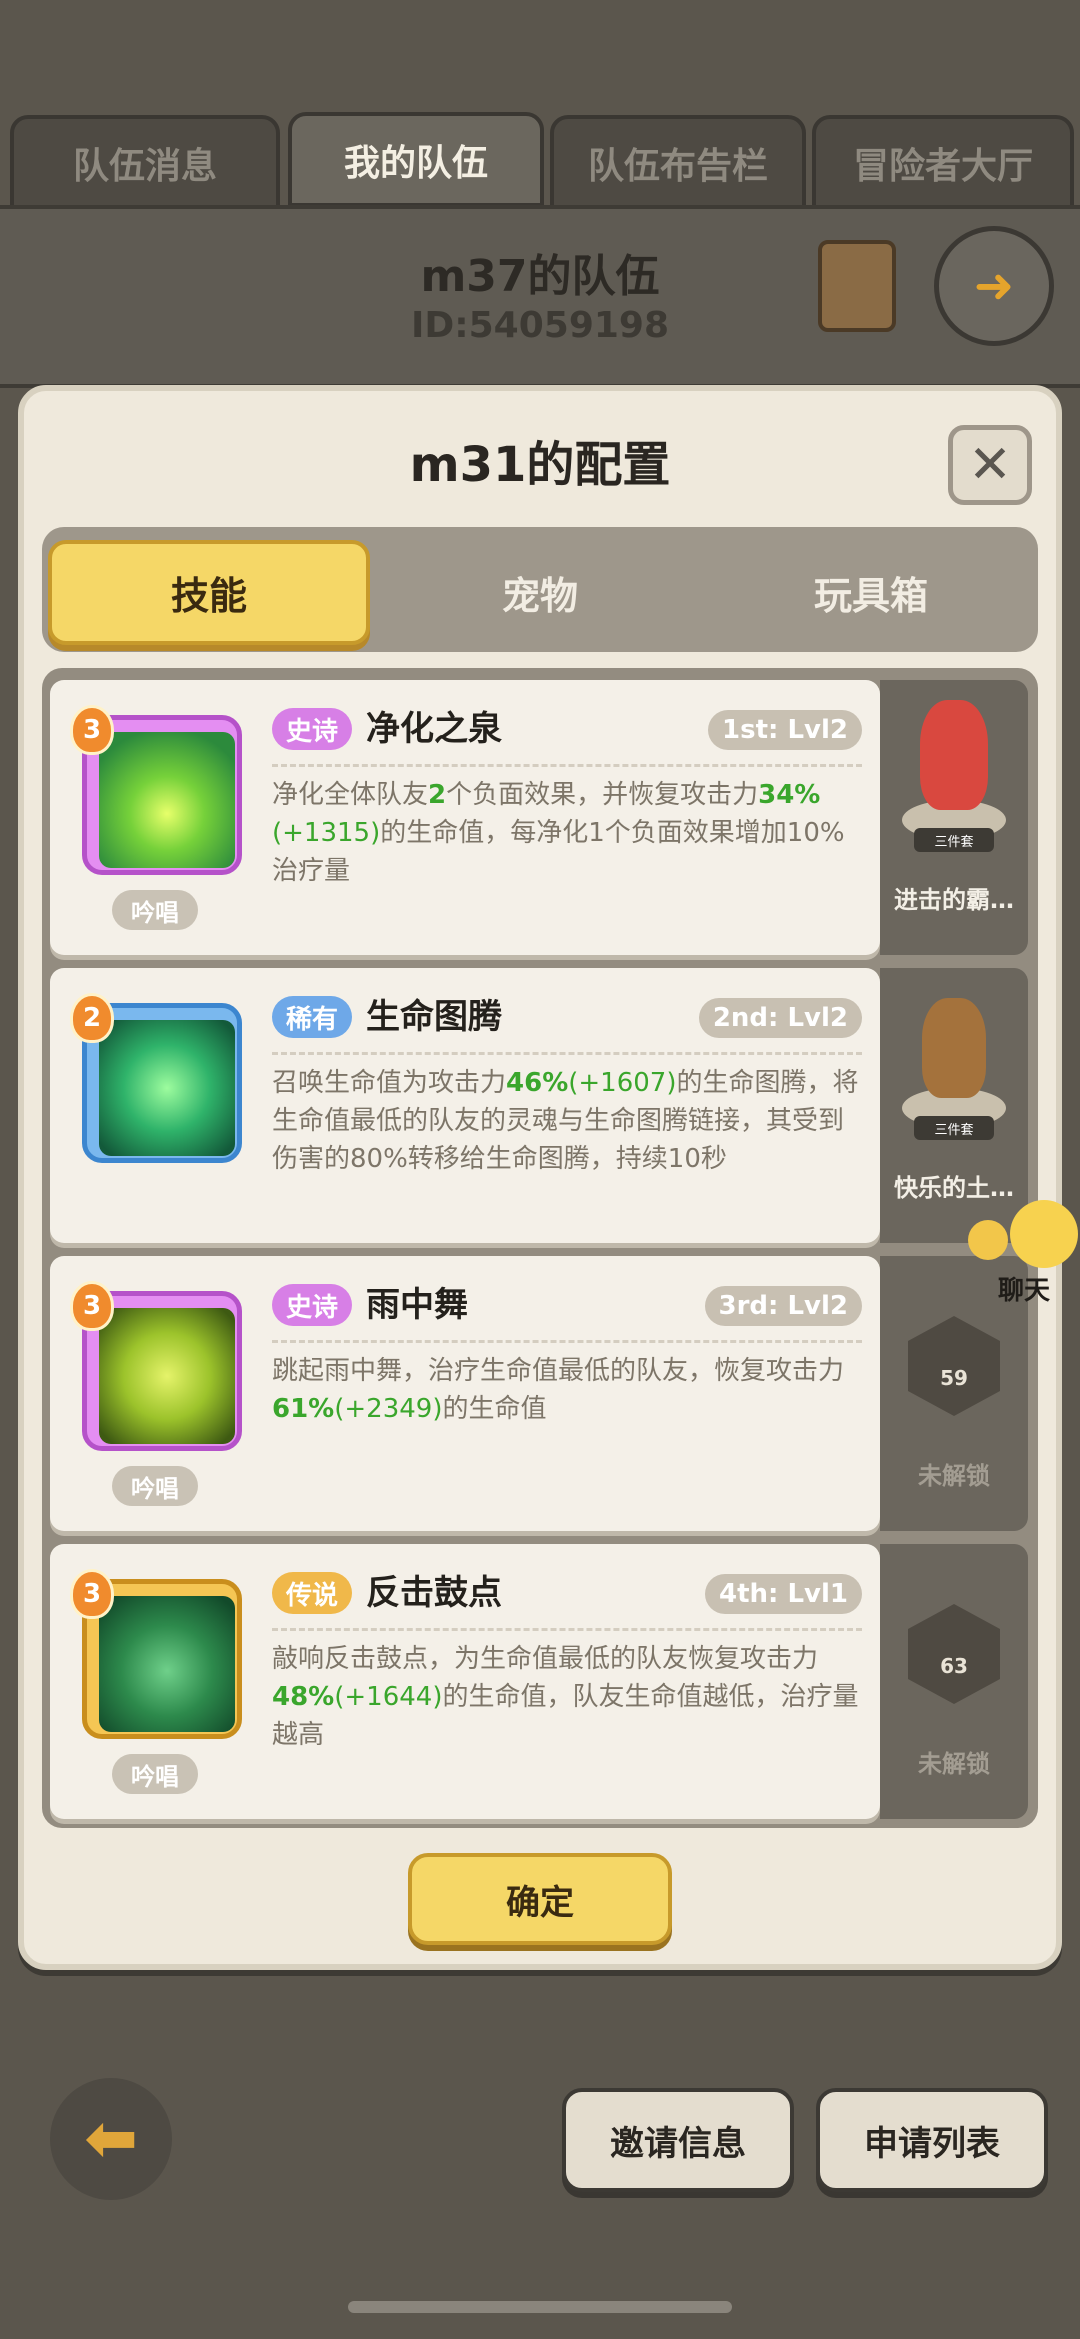 The height and width of the screenshot is (2339, 1080). What do you see at coordinates (783, 1306) in the screenshot?
I see `slot-level: 3rd: Lvl2` at bounding box center [783, 1306].